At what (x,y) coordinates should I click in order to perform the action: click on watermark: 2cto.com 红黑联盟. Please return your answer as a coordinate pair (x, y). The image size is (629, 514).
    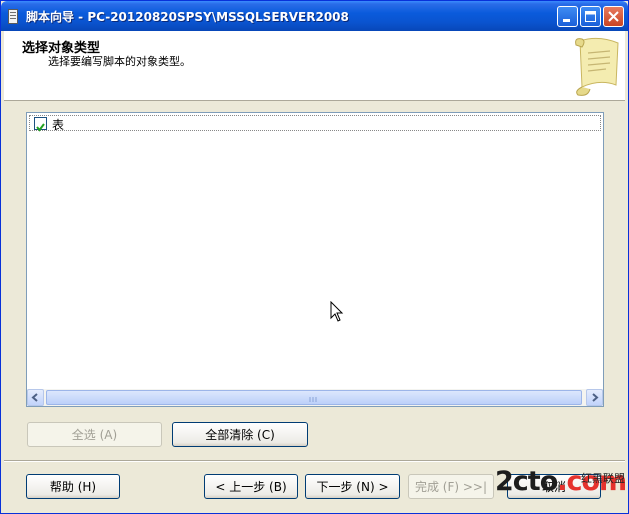
    Looking at the image, I should click on (561, 488).